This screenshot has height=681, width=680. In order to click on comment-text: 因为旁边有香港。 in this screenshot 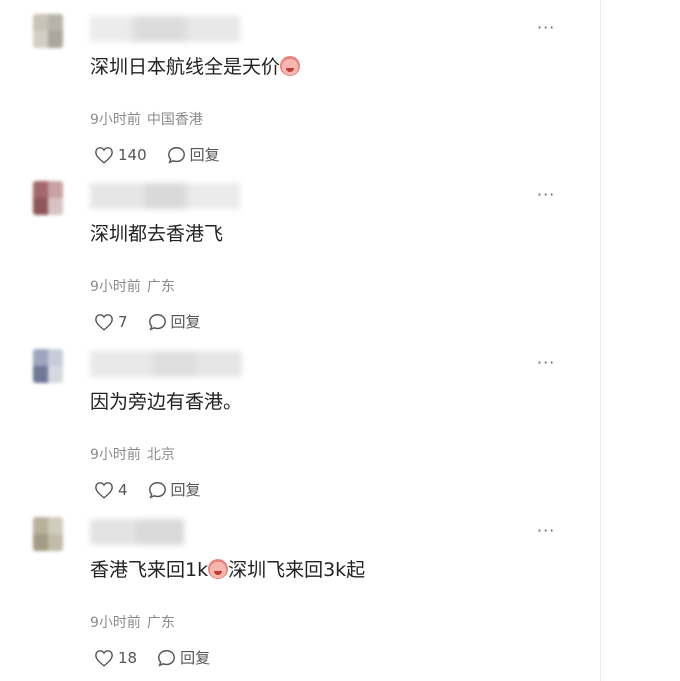, I will do `click(166, 402)`.